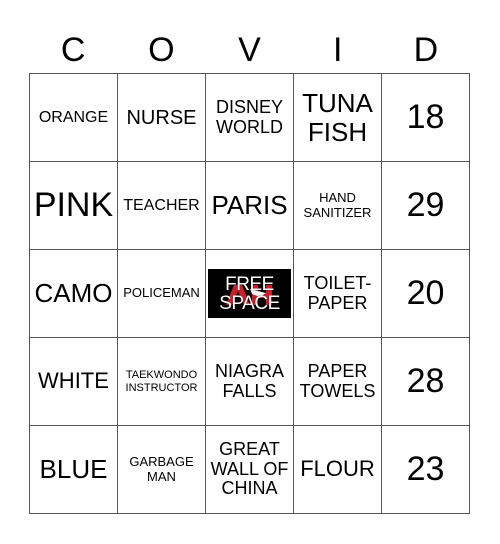 This screenshot has height=544, width=500. I want to click on bingo-cell-text: 29, so click(425, 204).